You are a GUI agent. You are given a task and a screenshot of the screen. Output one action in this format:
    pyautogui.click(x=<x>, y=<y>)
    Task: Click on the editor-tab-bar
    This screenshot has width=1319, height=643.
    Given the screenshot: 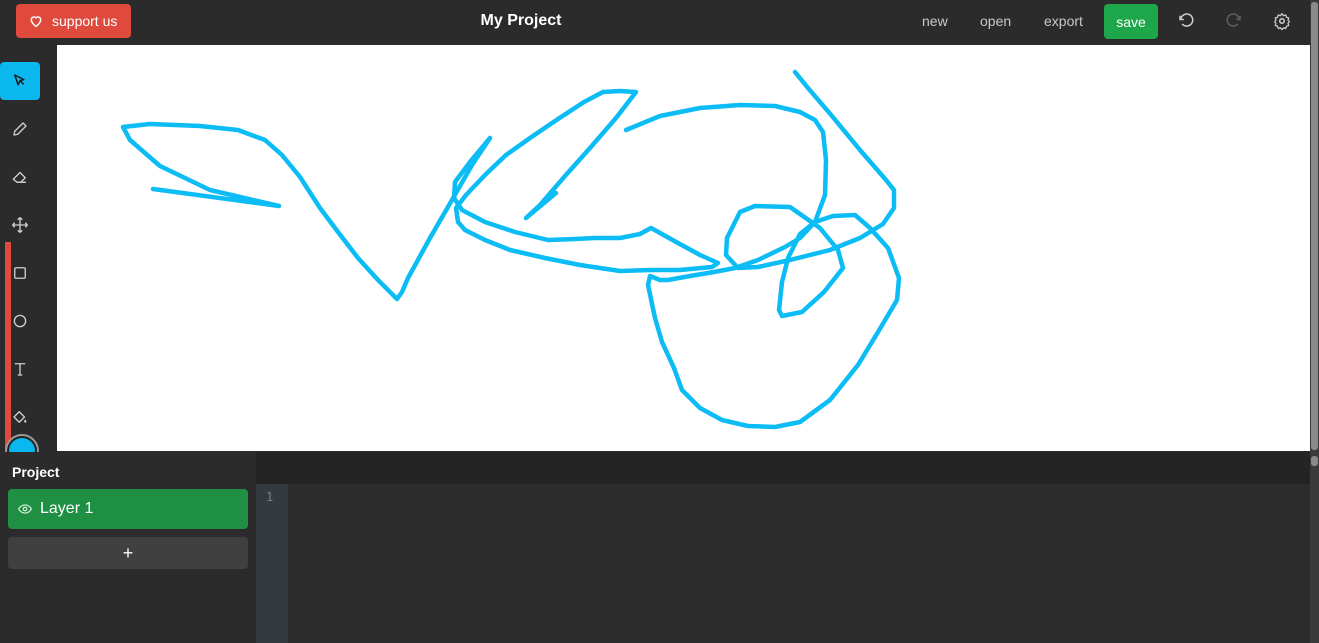 What is the action you would take?
    pyautogui.click(x=783, y=468)
    